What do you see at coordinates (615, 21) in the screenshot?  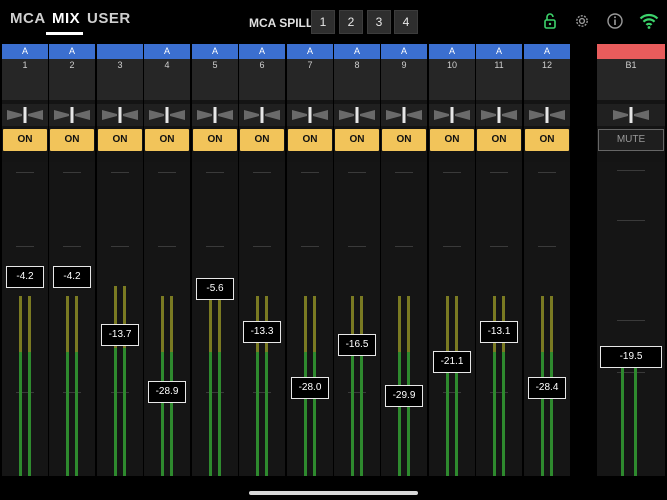 I see `info-icon` at bounding box center [615, 21].